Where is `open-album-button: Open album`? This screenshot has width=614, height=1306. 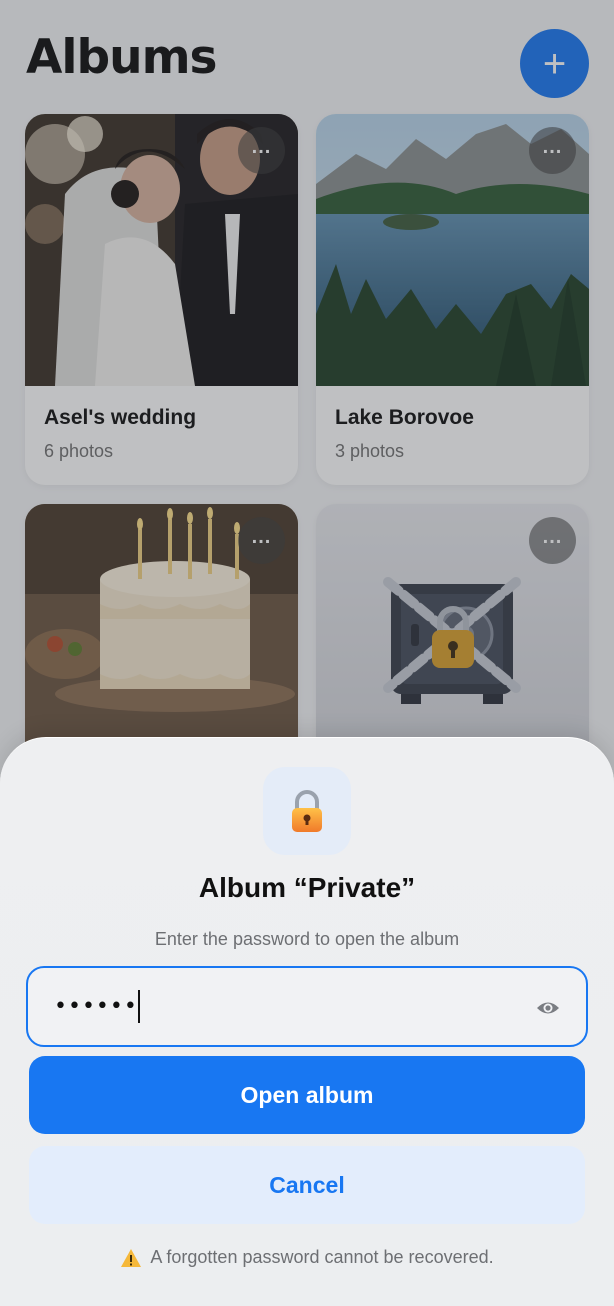
open-album-button: Open album is located at coordinates (307, 1095).